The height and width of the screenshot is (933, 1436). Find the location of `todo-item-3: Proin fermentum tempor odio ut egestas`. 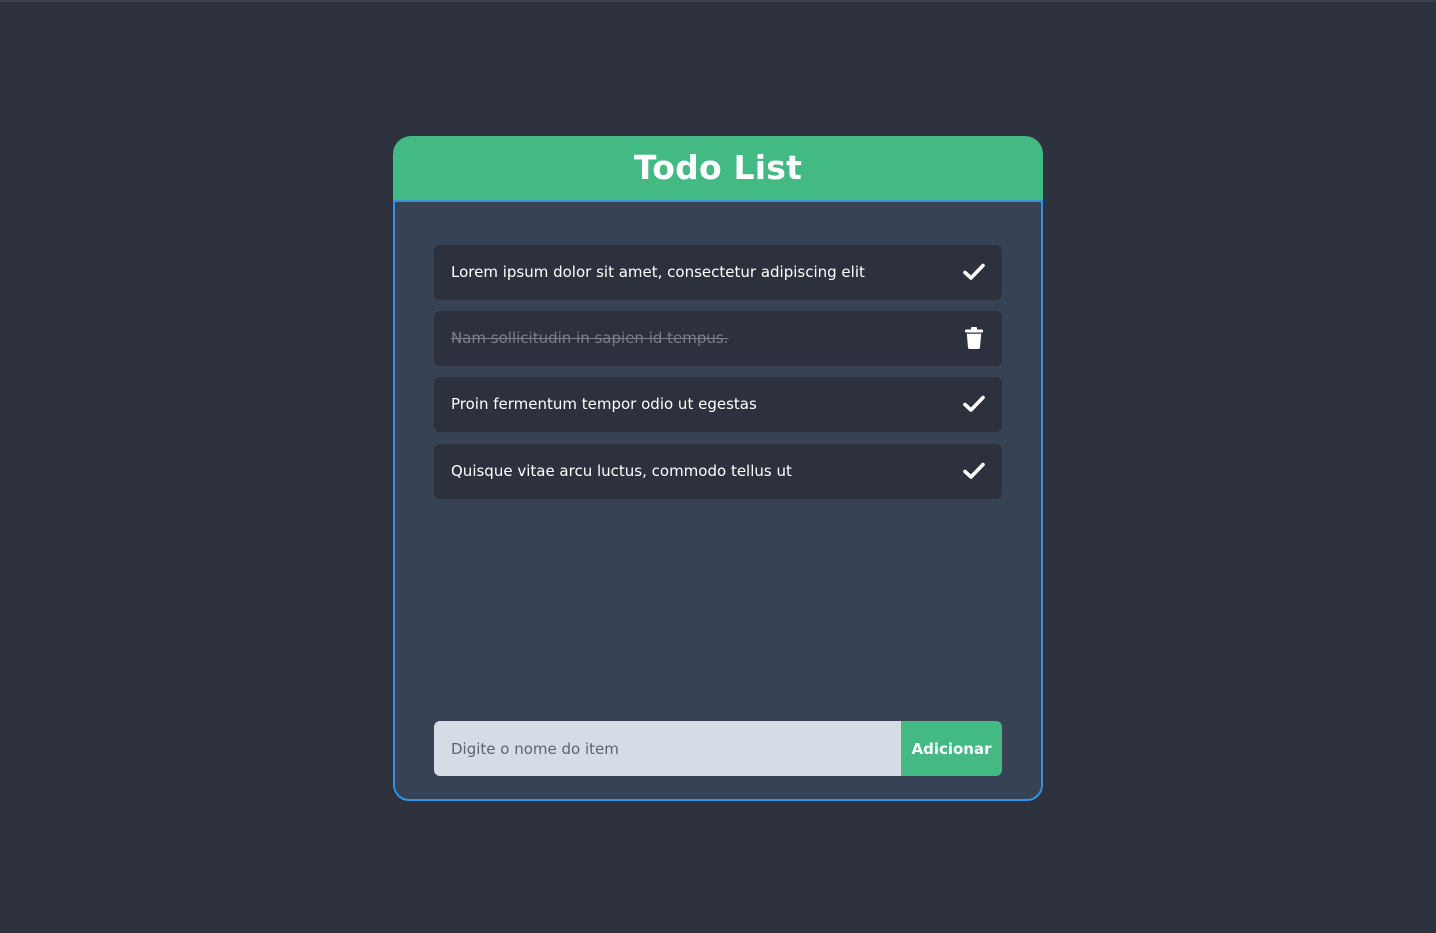

todo-item-3: Proin fermentum tempor odio ut egestas is located at coordinates (718, 404).